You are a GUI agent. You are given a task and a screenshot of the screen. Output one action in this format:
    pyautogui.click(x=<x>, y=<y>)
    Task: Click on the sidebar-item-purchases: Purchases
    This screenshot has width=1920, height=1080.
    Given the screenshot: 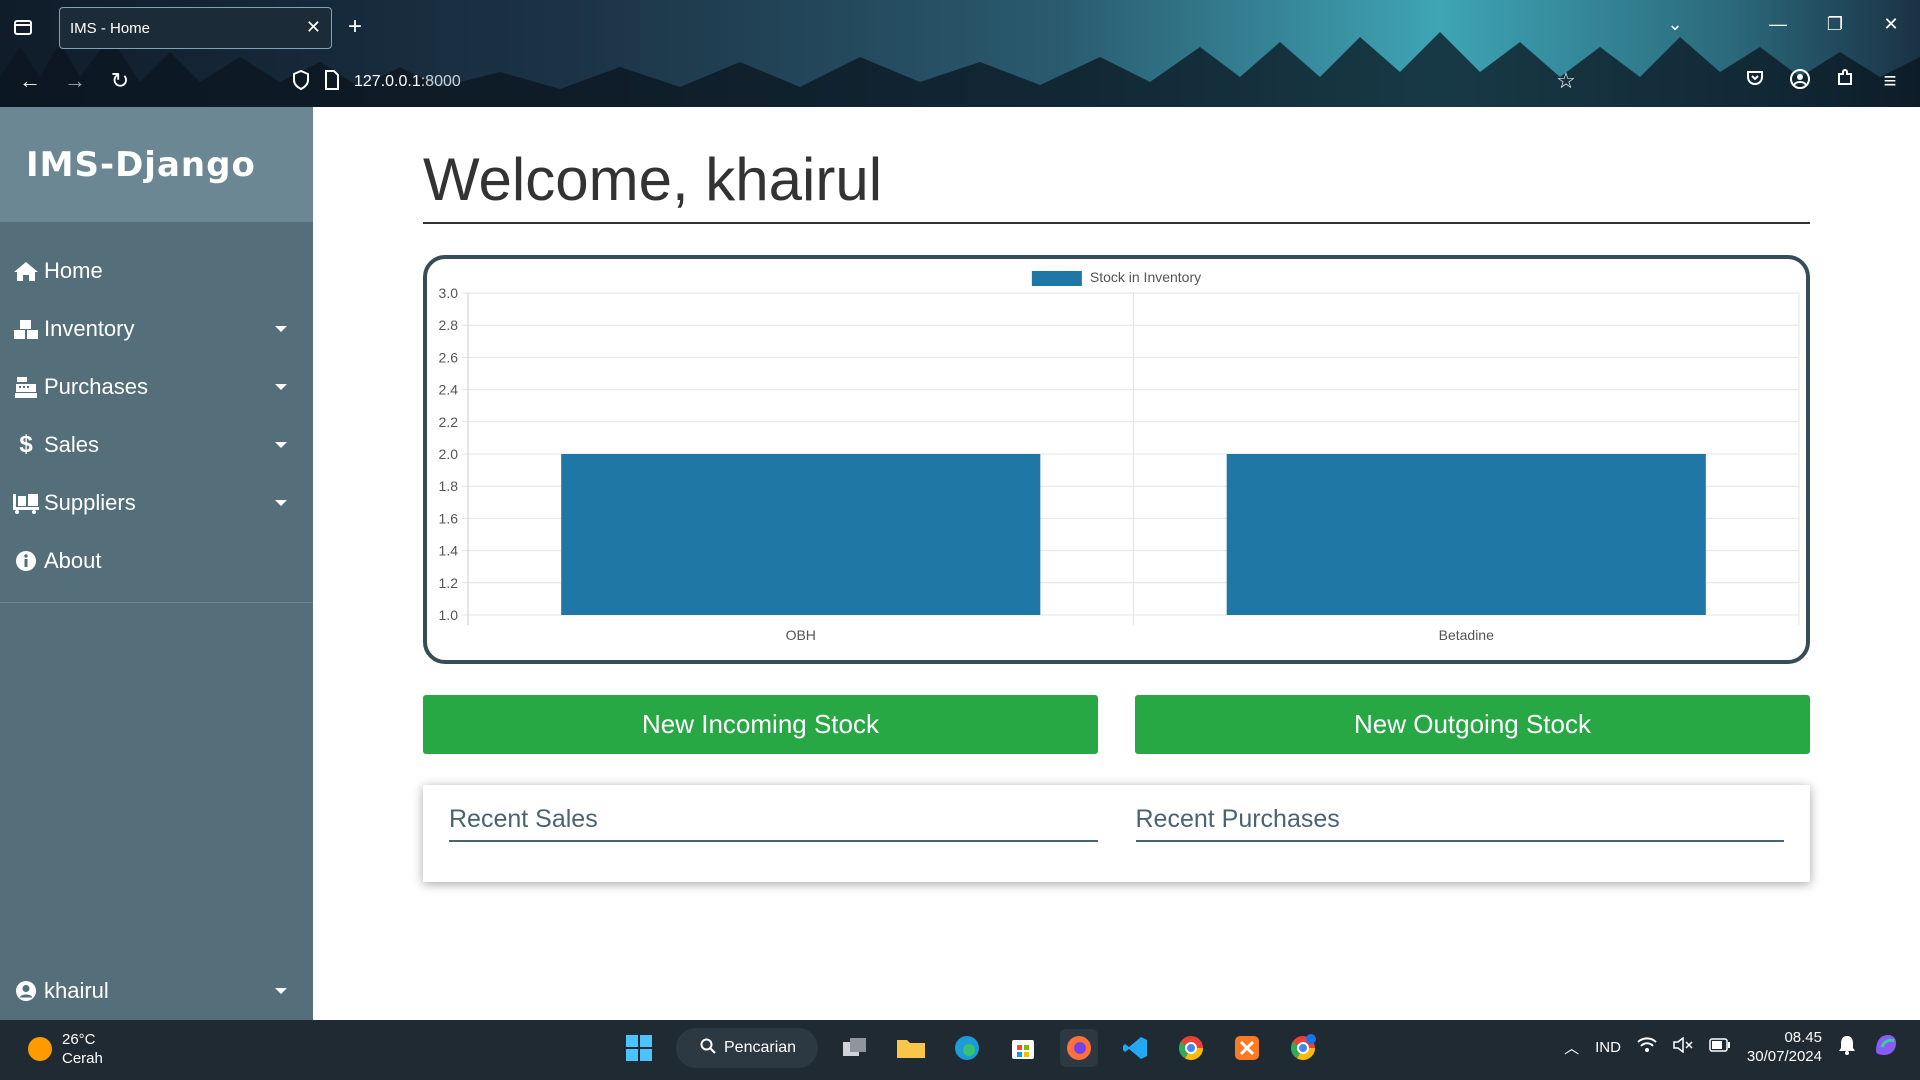 What is the action you would take?
    pyautogui.click(x=156, y=387)
    